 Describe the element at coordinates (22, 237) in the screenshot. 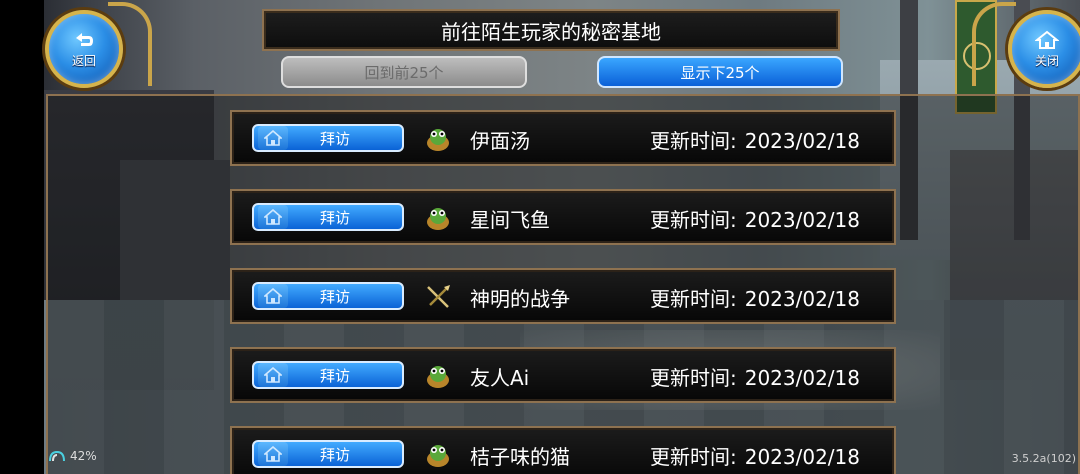

I see `screen-edge` at that location.